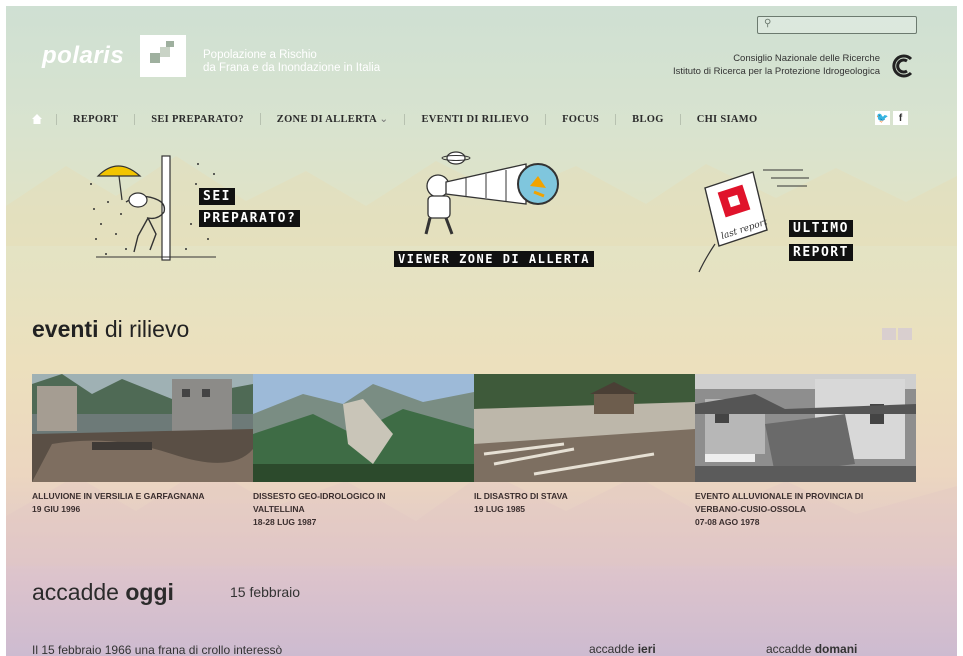 Image resolution: width=963 pixels, height=656 pixels. Describe the element at coordinates (292, 68) in the screenshot. I see `tagline-line-2: da Frana e da Inondazione in Italia` at that location.